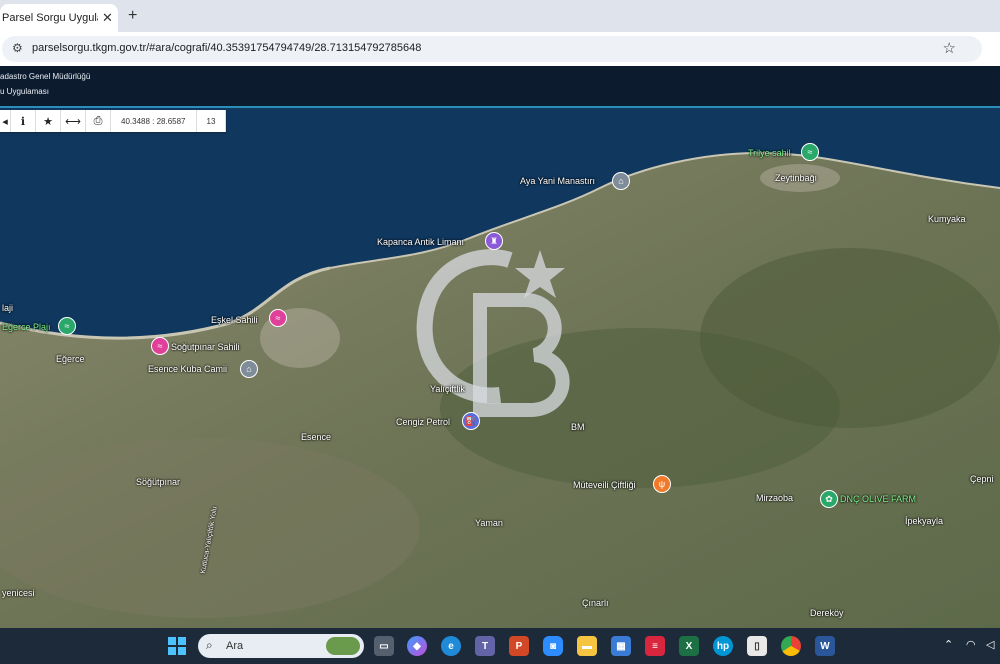  I want to click on map-label: laji, so click(7, 308).